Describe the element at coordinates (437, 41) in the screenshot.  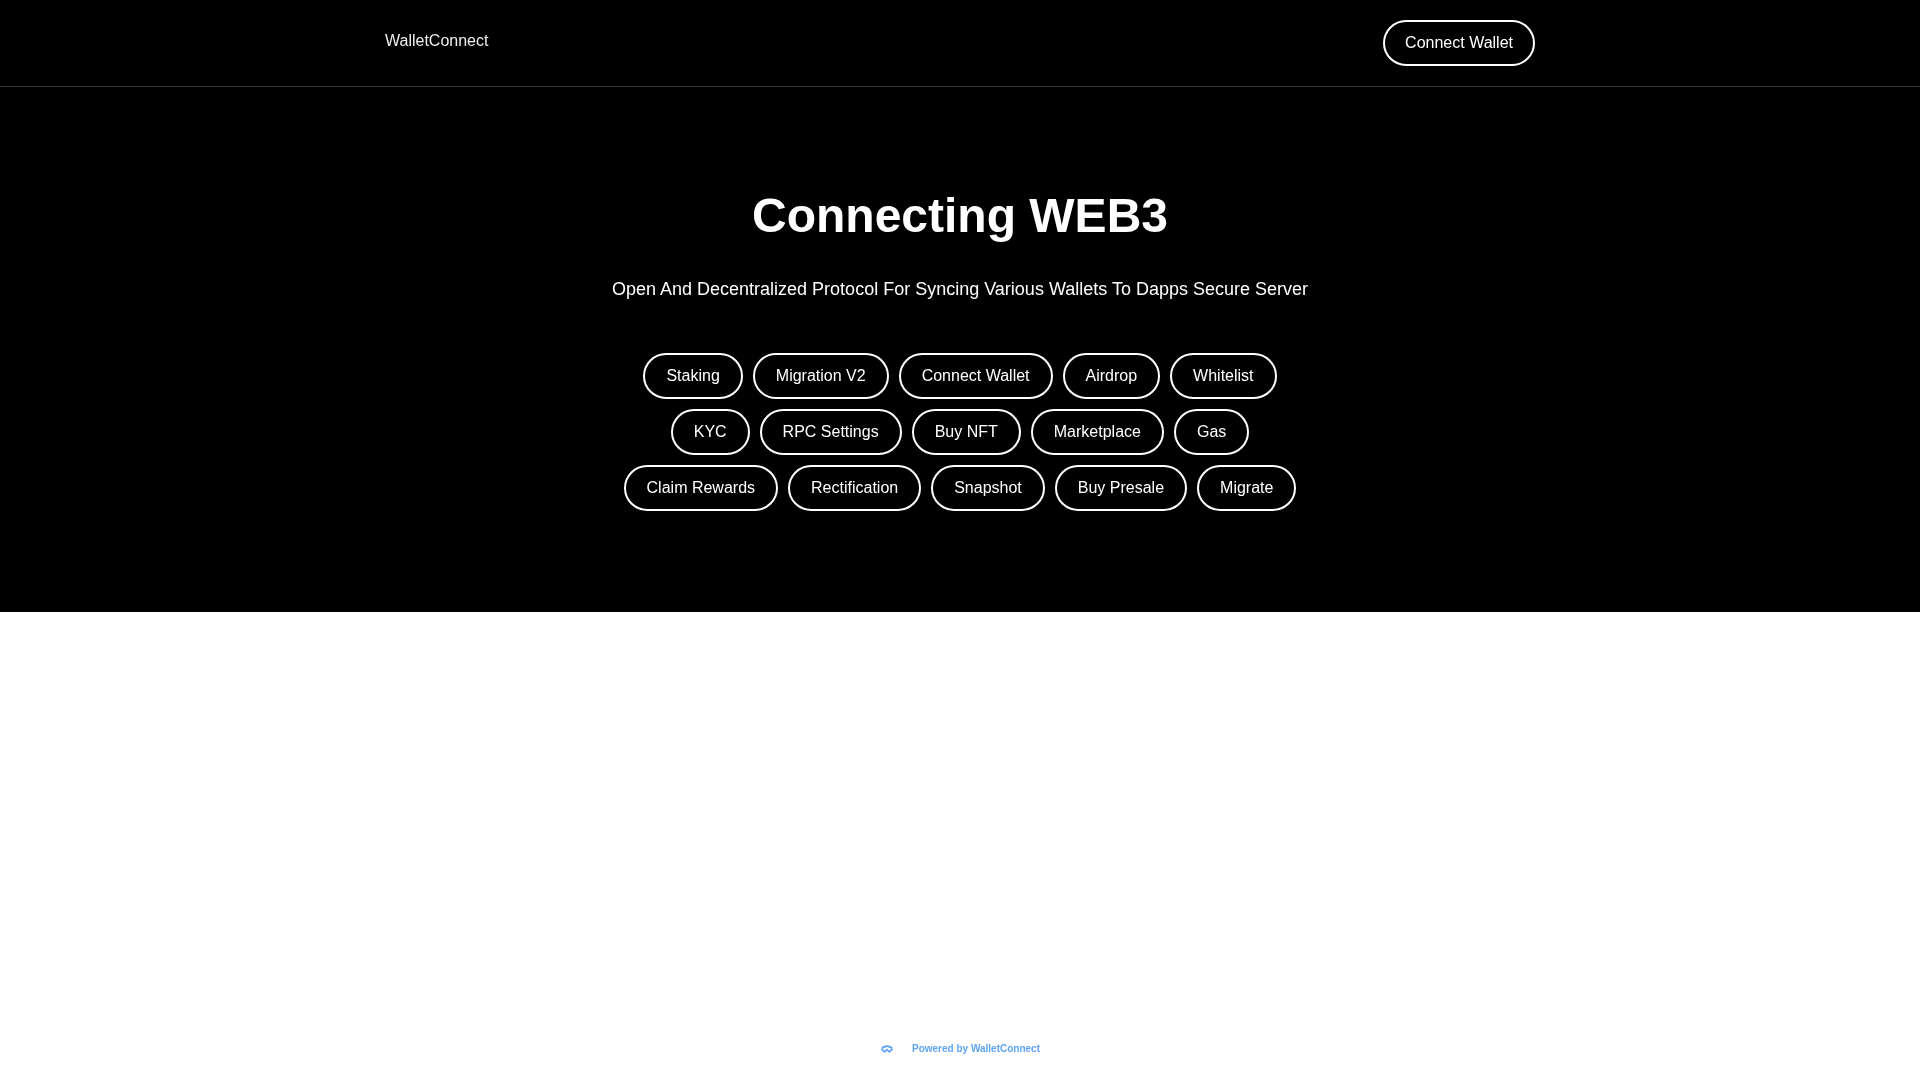
I see `logo-text: WalletConnect` at that location.